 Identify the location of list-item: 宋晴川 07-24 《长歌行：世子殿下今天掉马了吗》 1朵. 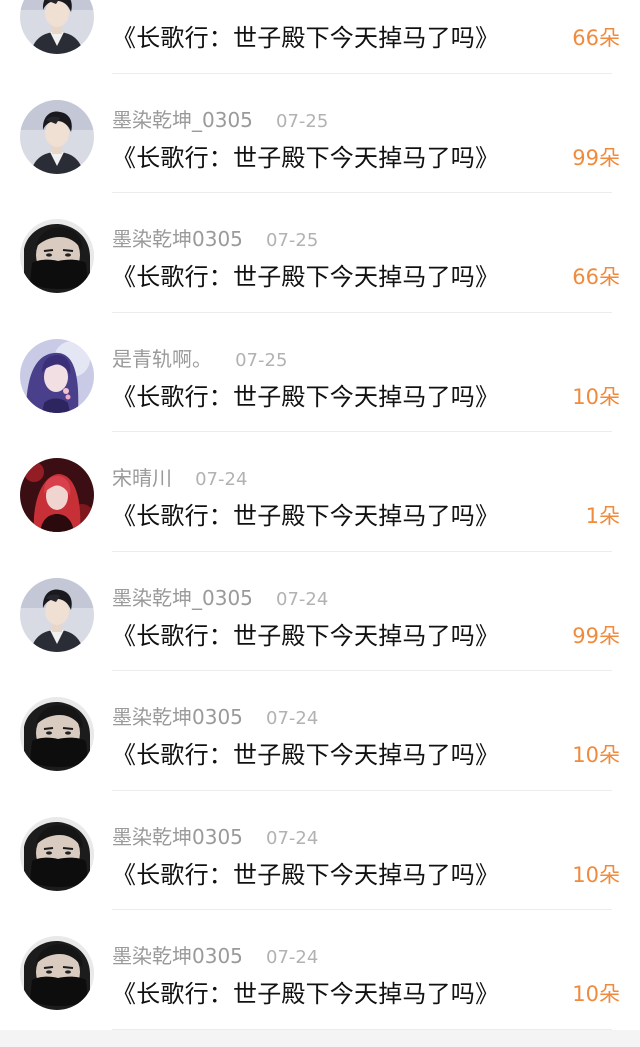
(320, 492).